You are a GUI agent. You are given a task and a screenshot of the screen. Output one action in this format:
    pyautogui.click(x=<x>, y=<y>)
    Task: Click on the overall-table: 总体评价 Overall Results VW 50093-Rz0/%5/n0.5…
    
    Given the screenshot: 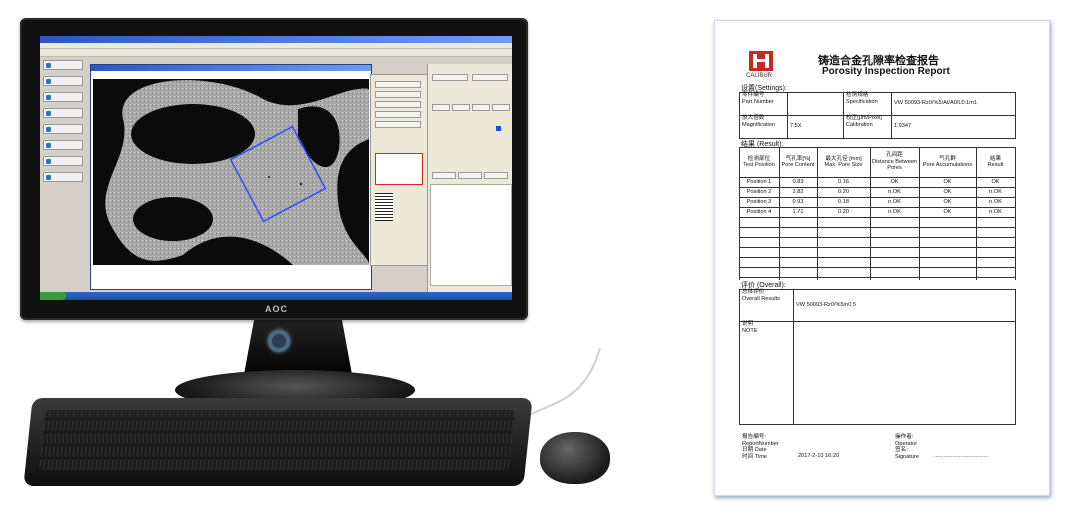 What is the action you would take?
    pyautogui.click(x=877, y=357)
    